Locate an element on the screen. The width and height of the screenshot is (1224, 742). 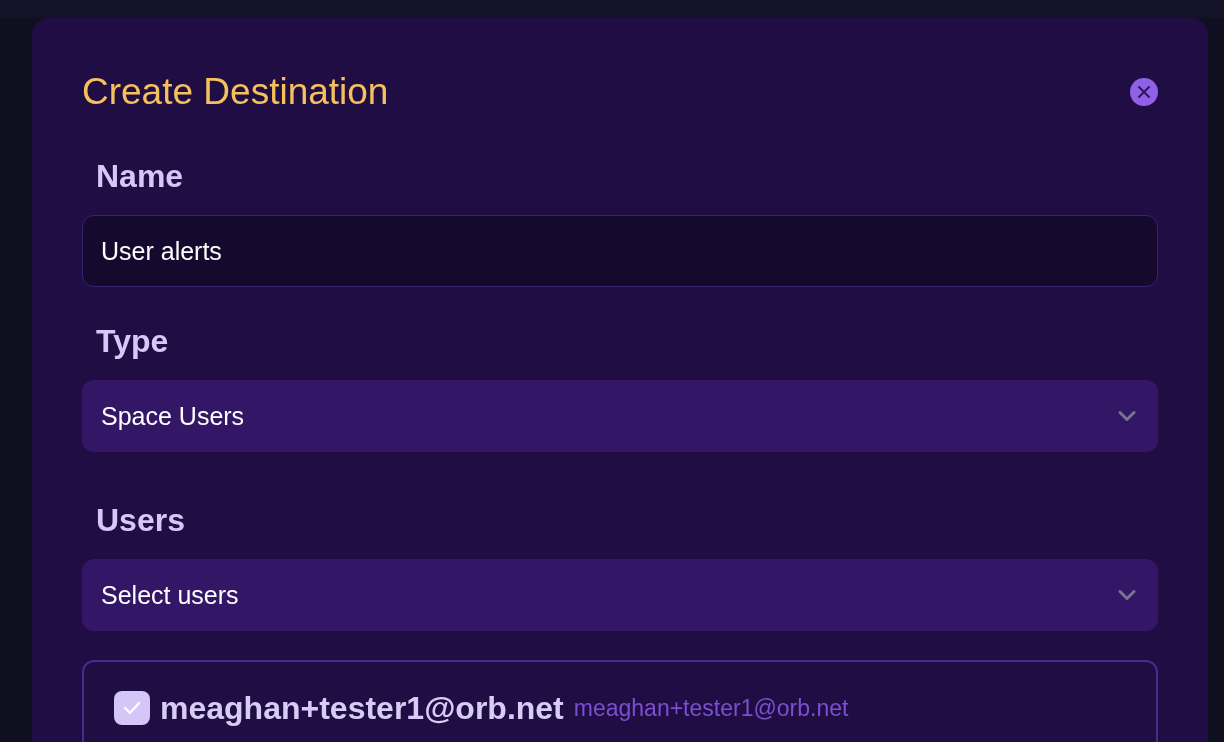
field-label: Type is located at coordinates (132, 341).